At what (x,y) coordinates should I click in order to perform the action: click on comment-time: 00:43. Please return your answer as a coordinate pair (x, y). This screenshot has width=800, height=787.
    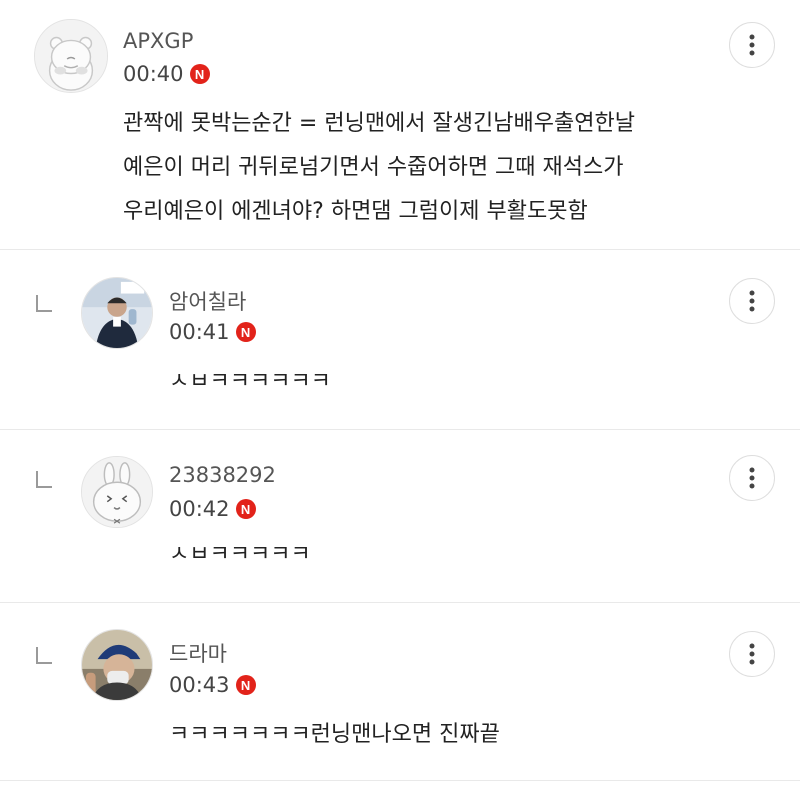
    Looking at the image, I should click on (199, 685).